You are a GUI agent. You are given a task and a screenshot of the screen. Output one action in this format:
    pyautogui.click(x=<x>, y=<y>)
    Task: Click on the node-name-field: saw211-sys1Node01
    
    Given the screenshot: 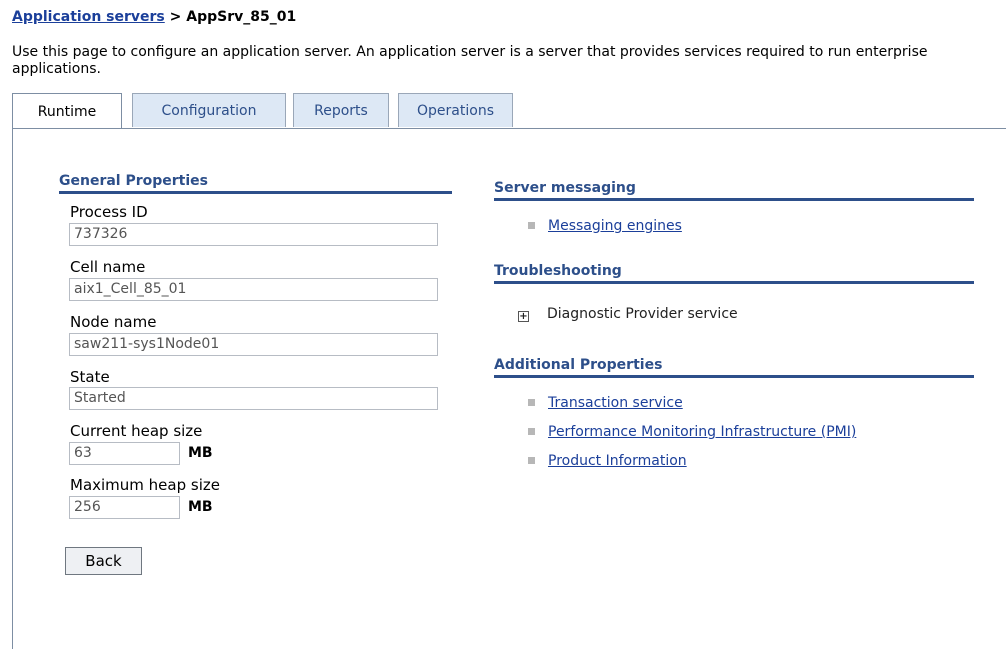 What is the action you would take?
    pyautogui.click(x=253, y=344)
    